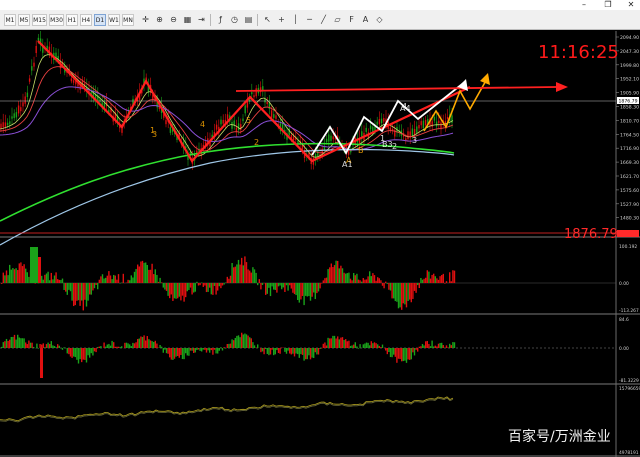 The height and width of the screenshot is (457, 640). Describe the element at coordinates (295, 20) in the screenshot. I see `vertical-line-icon: │` at that location.